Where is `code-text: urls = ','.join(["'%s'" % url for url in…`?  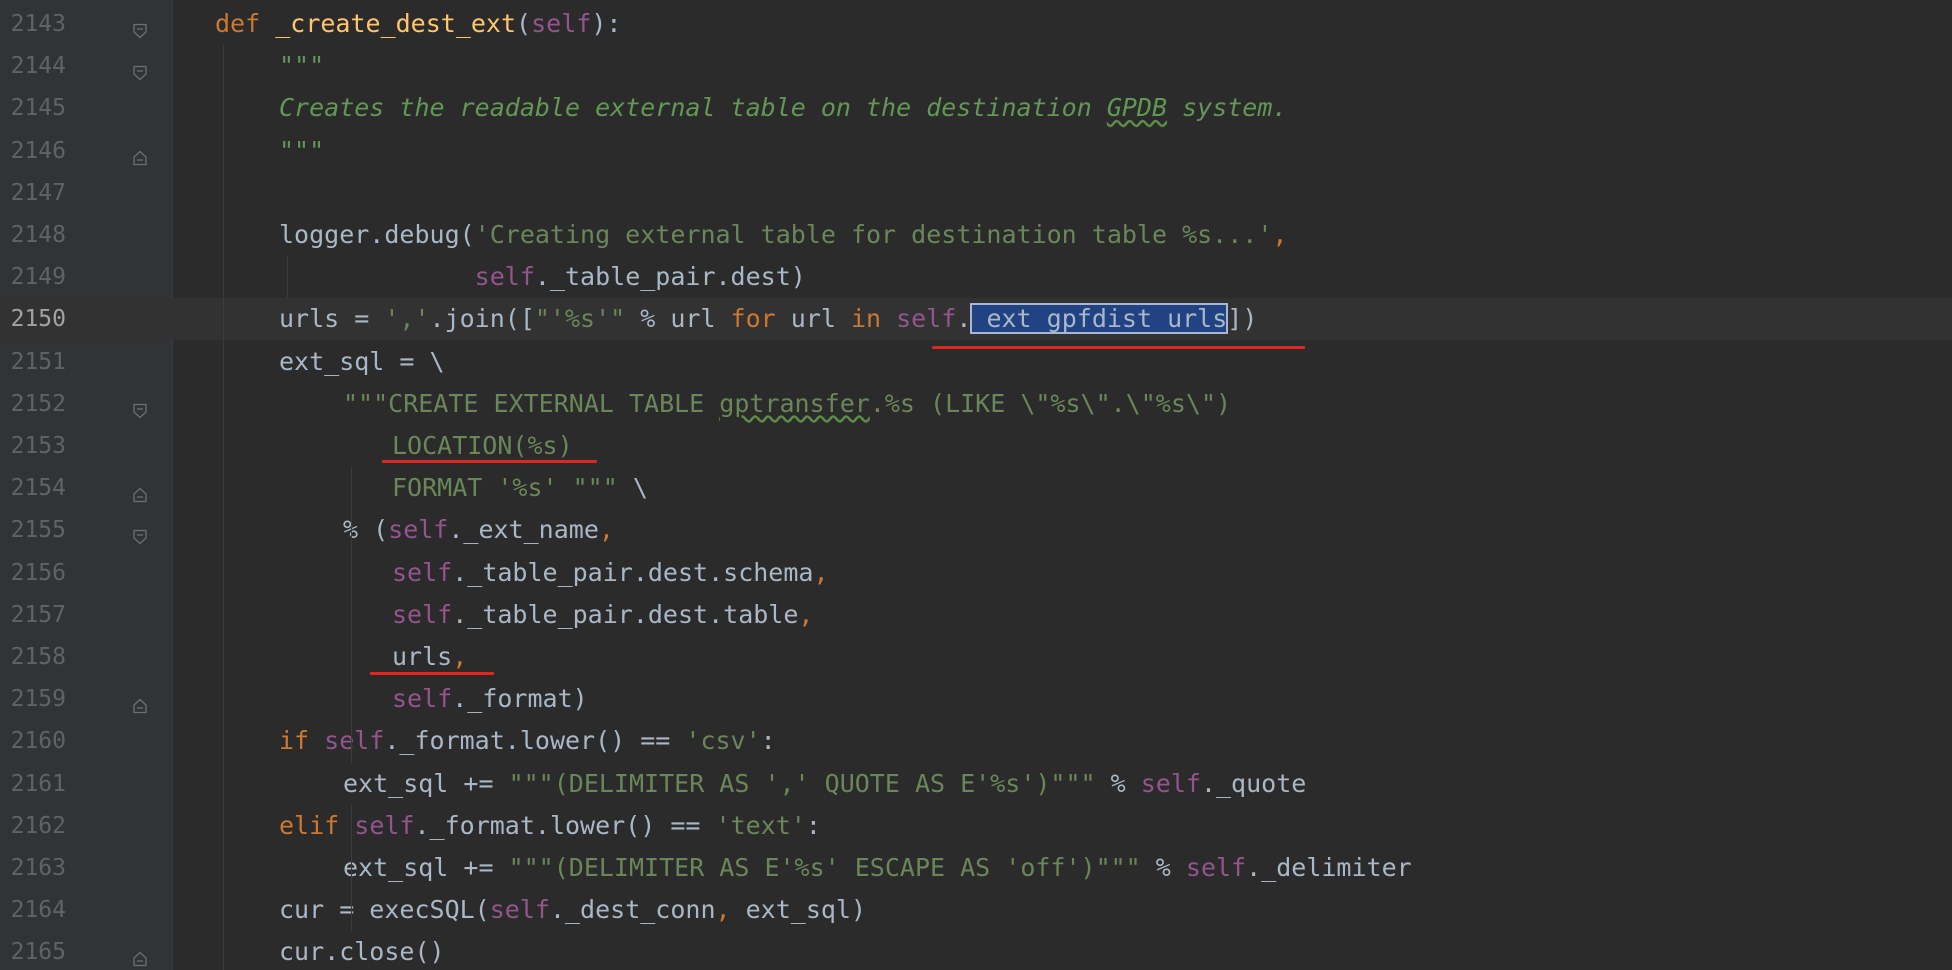 code-text: urls = ','.join(["'%s'" % url for url in… is located at coordinates (768, 319).